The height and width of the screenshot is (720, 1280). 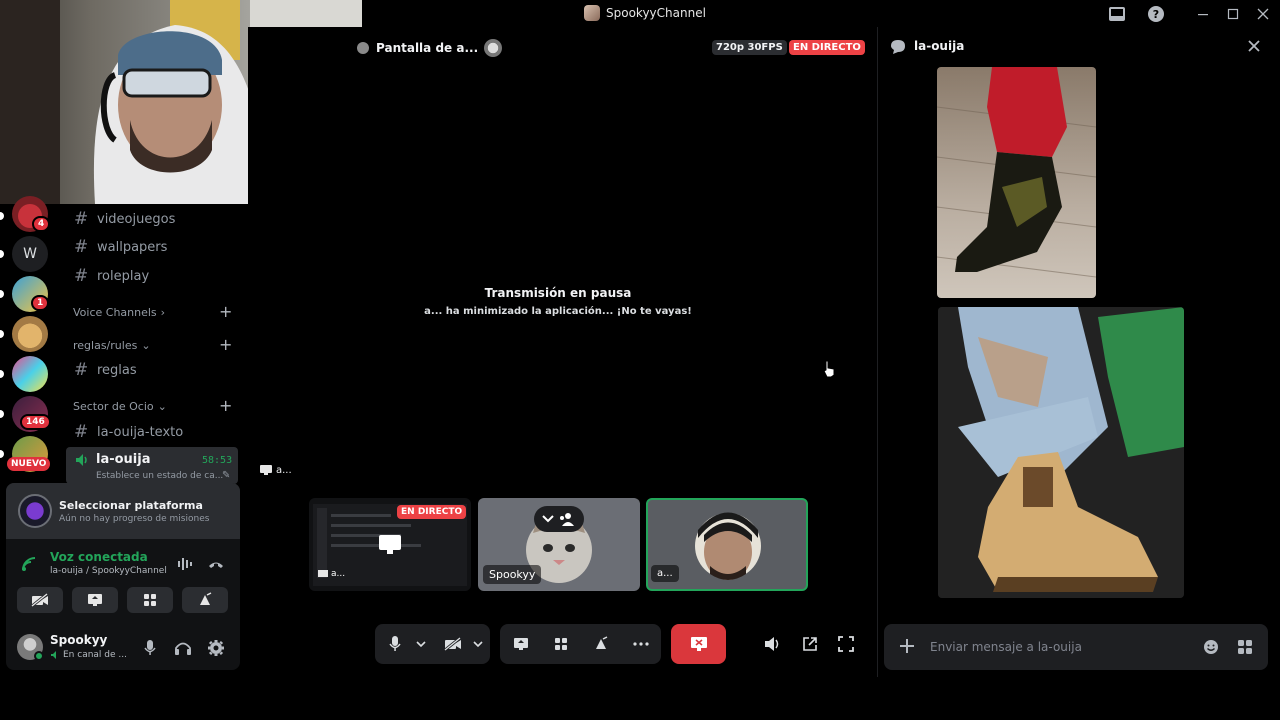 What do you see at coordinates (40, 600) in the screenshot?
I see `camera-off-button` at bounding box center [40, 600].